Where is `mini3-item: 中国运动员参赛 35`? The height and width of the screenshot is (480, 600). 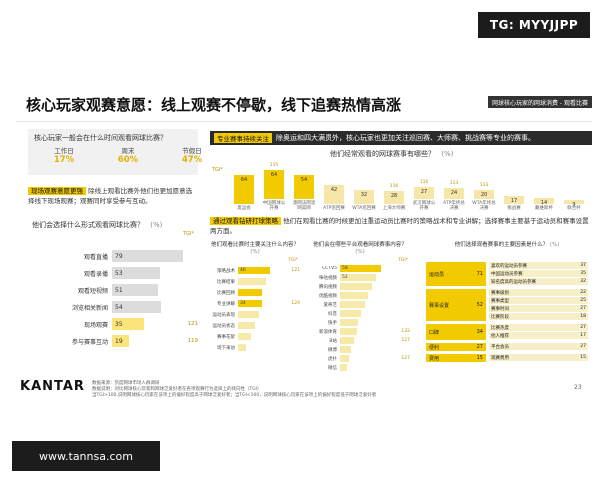
mini3-item: 中国运动员参赛 35 is located at coordinates (538, 273).